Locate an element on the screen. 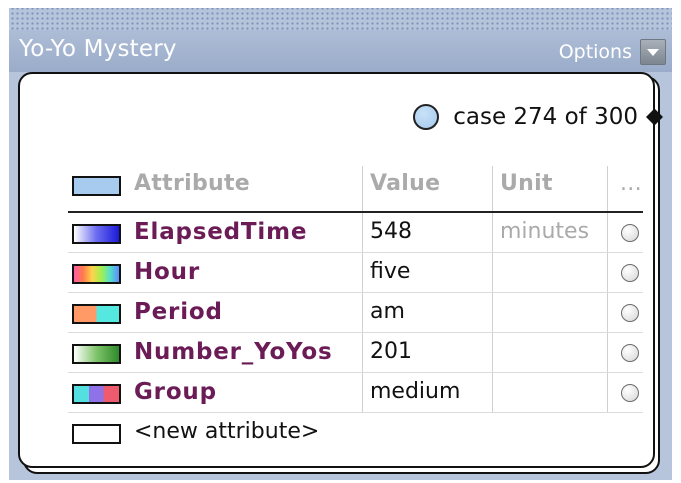 The height and width of the screenshot is (483, 681). table-row: ElapsedTime 548 minutes is located at coordinates (355, 233).